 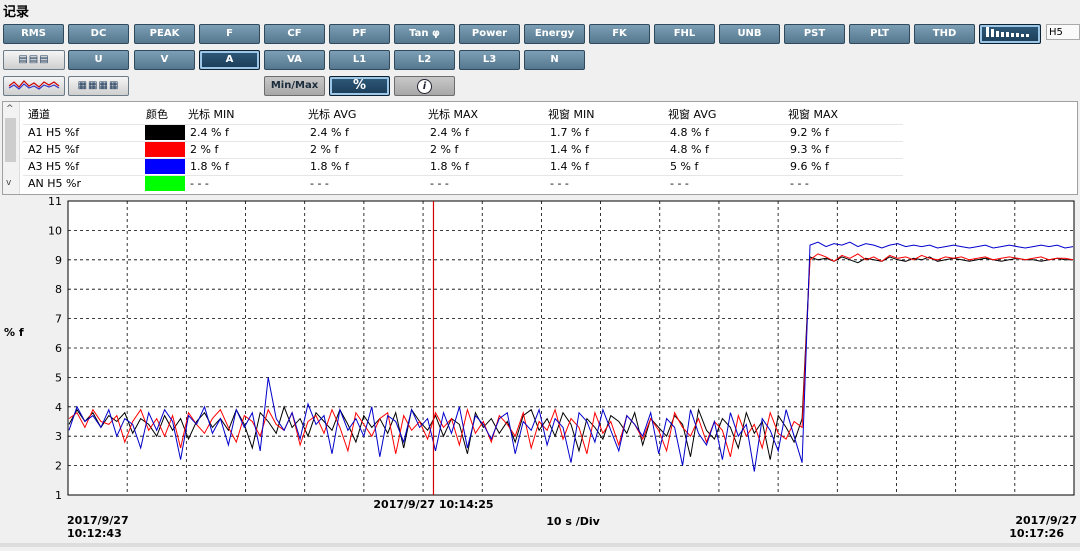 I want to click on harmonic-bar-view-button, so click(x=1010, y=34).